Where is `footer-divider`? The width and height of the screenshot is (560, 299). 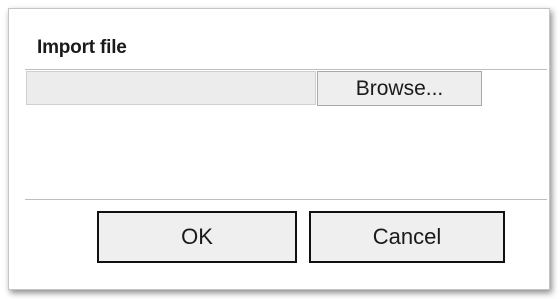
footer-divider is located at coordinates (286, 199).